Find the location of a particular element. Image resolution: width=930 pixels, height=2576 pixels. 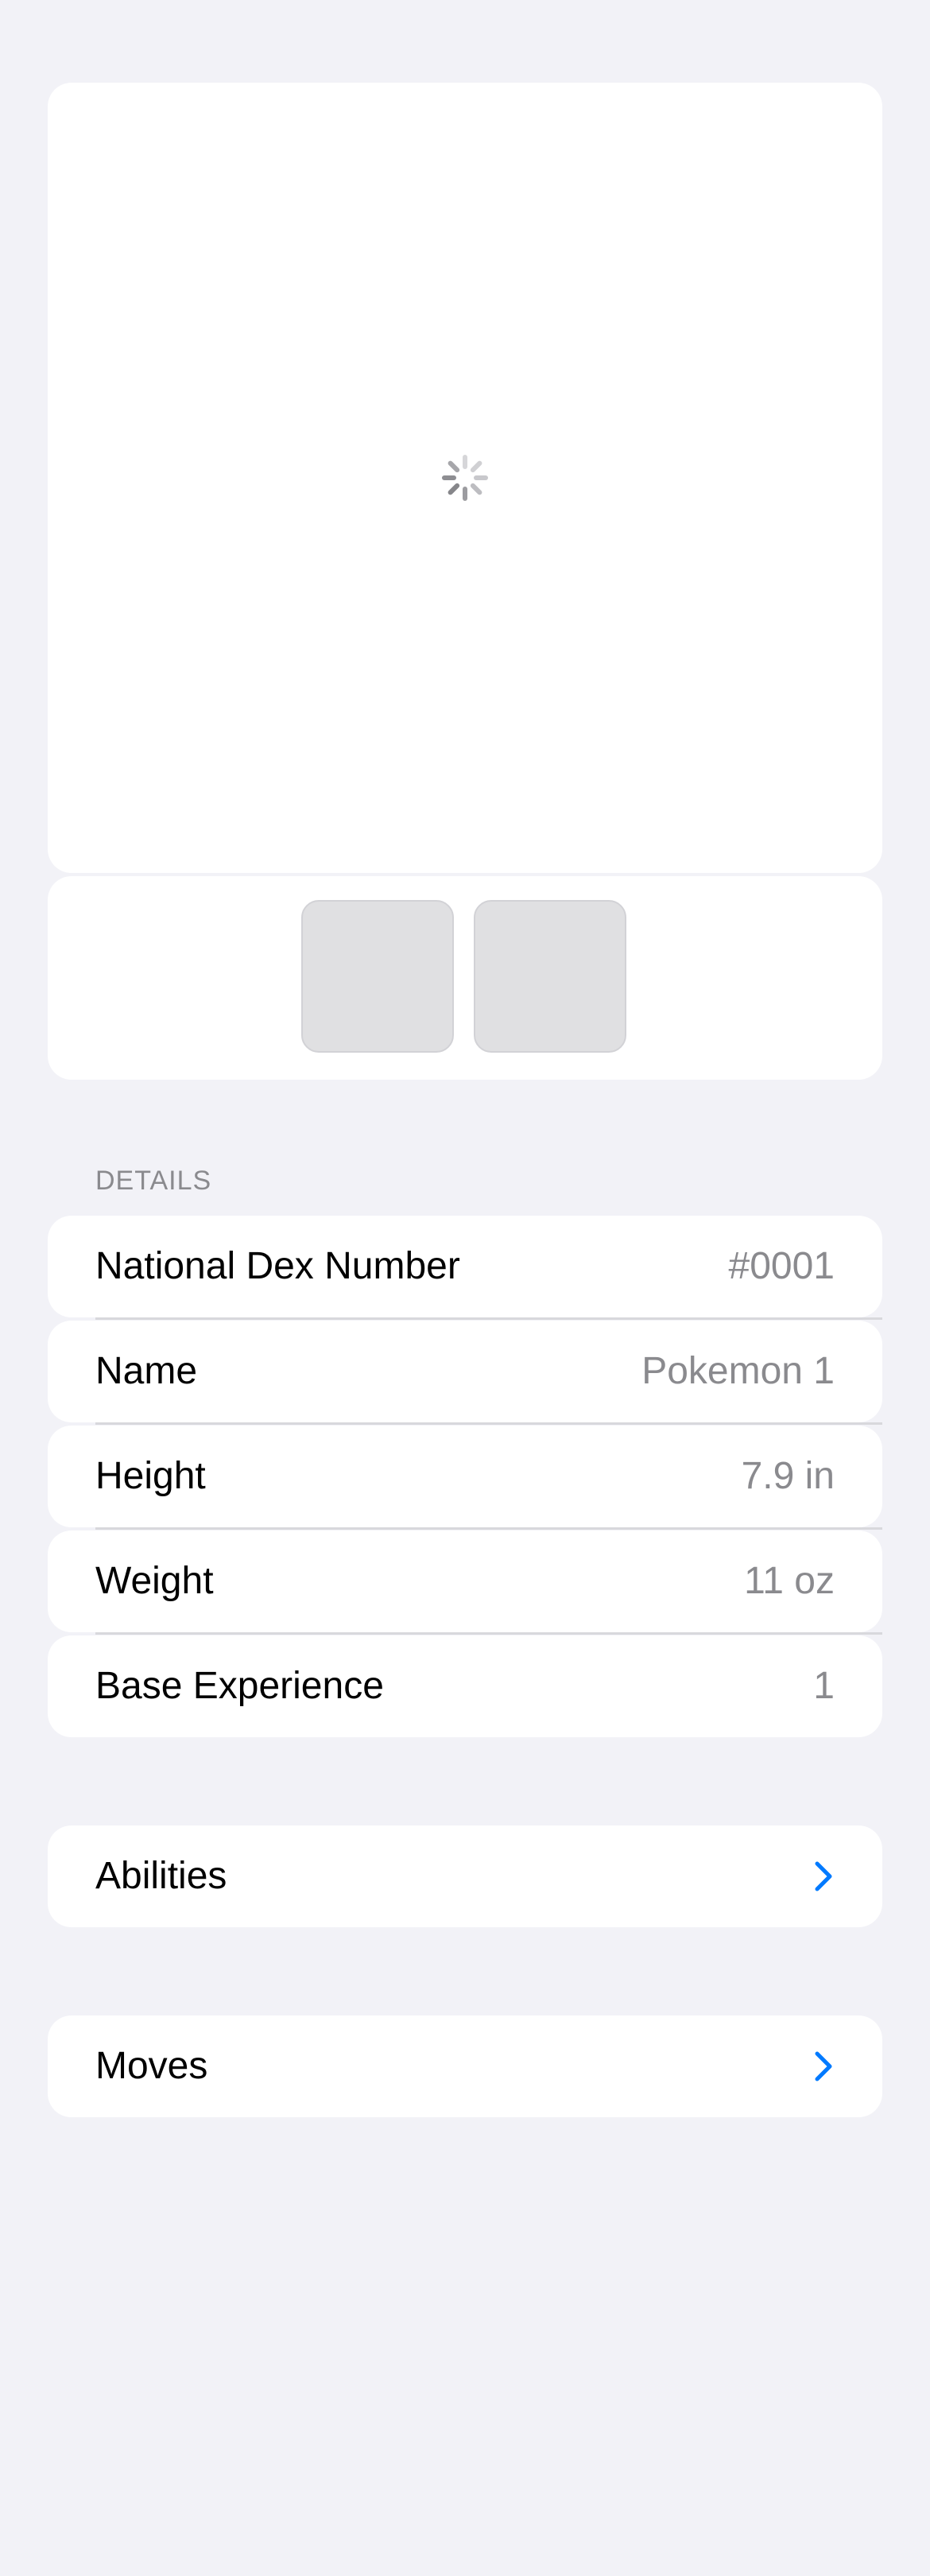

detail-value: 7.9 in is located at coordinates (788, 1476).